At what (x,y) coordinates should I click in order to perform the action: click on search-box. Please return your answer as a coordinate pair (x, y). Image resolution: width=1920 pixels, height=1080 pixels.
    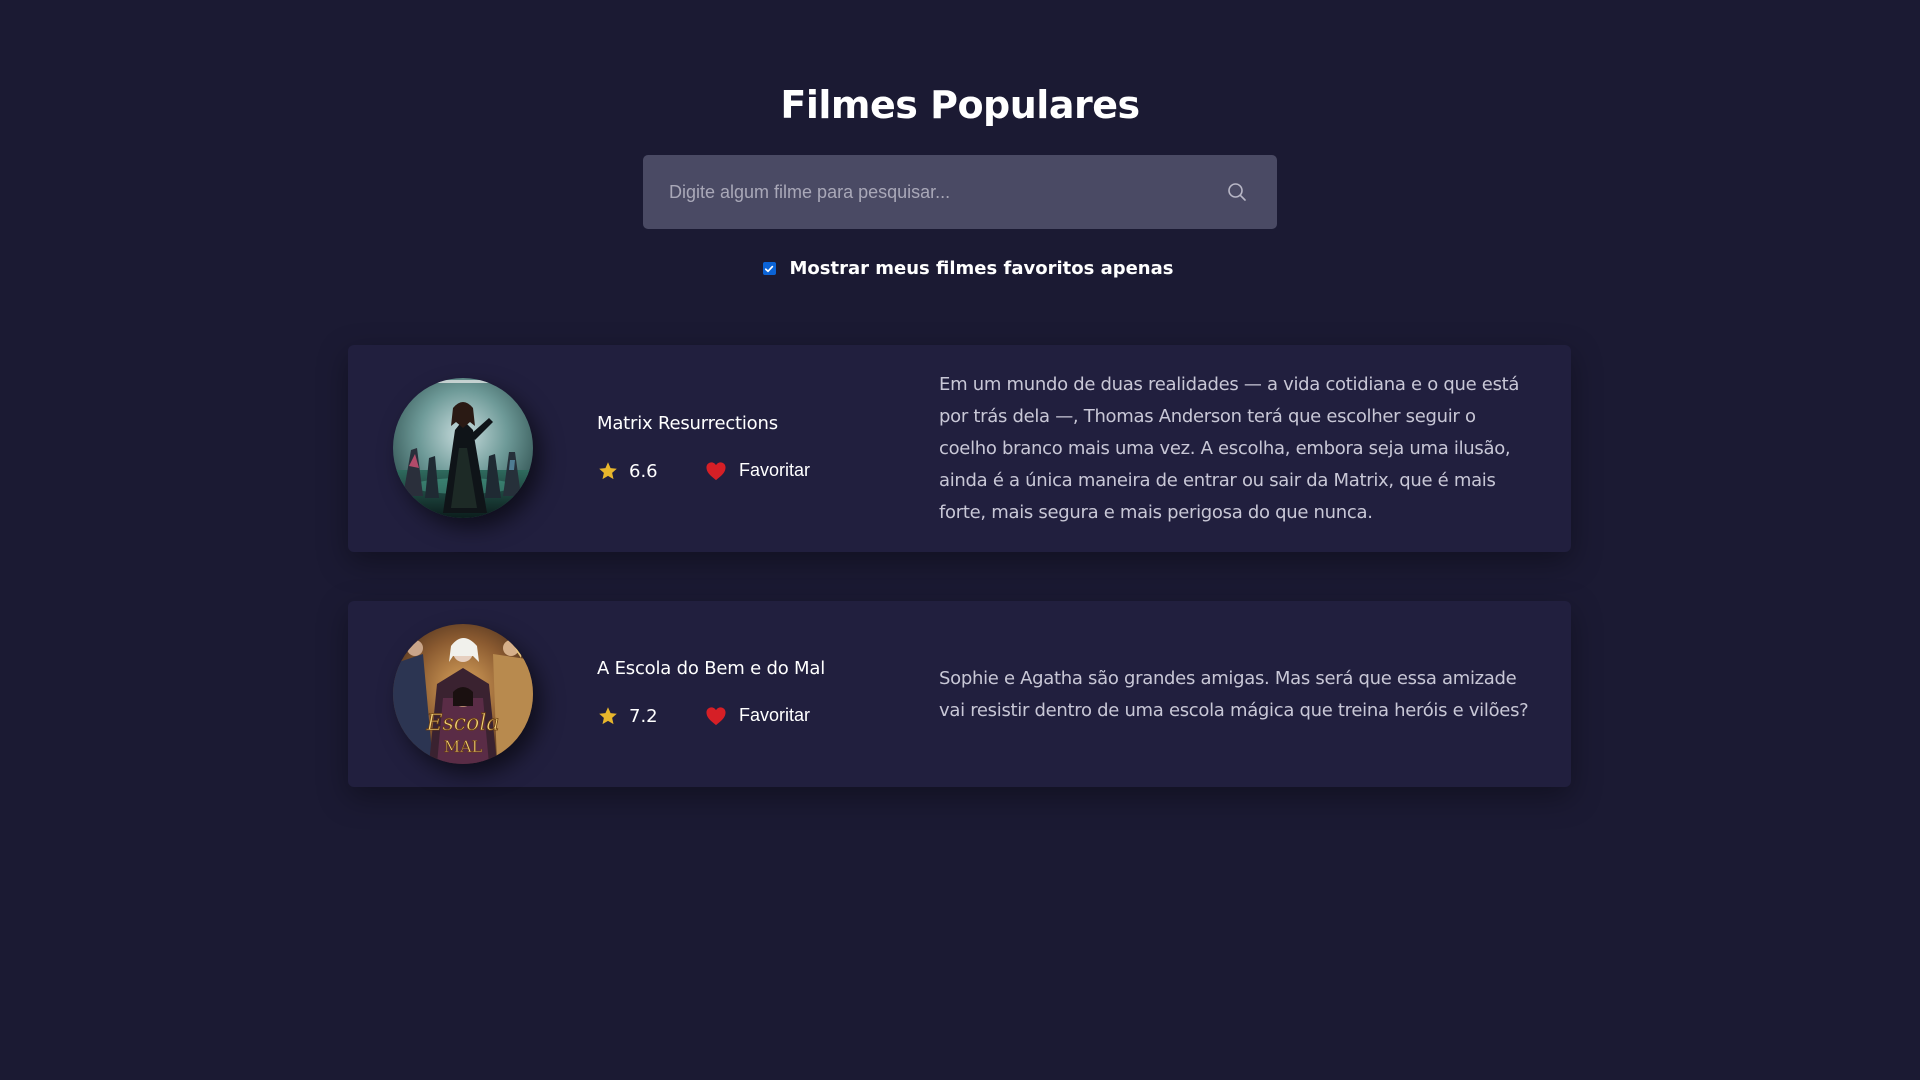
    Looking at the image, I should click on (960, 192).